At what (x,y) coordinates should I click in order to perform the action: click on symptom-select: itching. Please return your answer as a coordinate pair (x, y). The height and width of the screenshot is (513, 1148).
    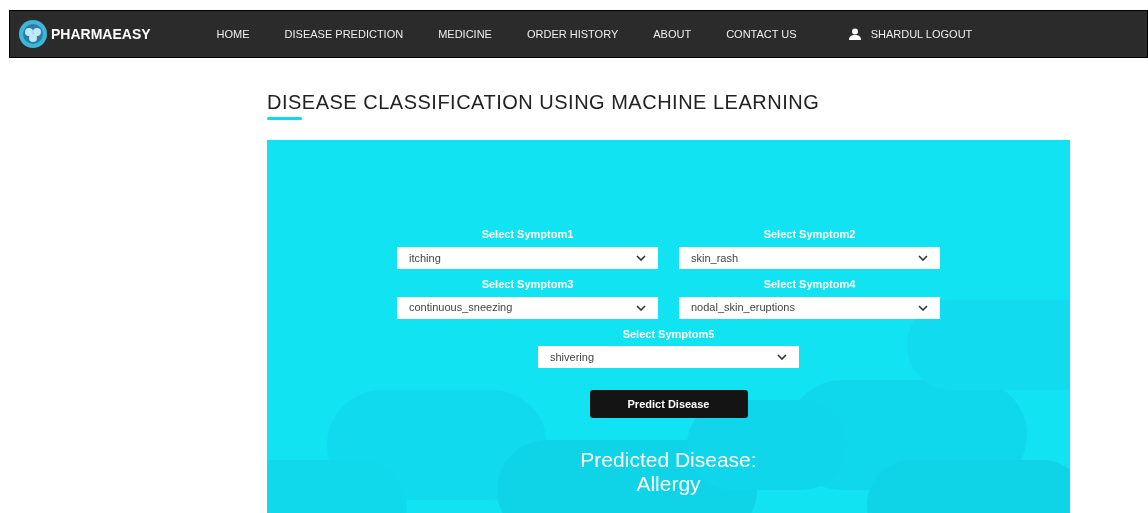
    Looking at the image, I should click on (527, 257).